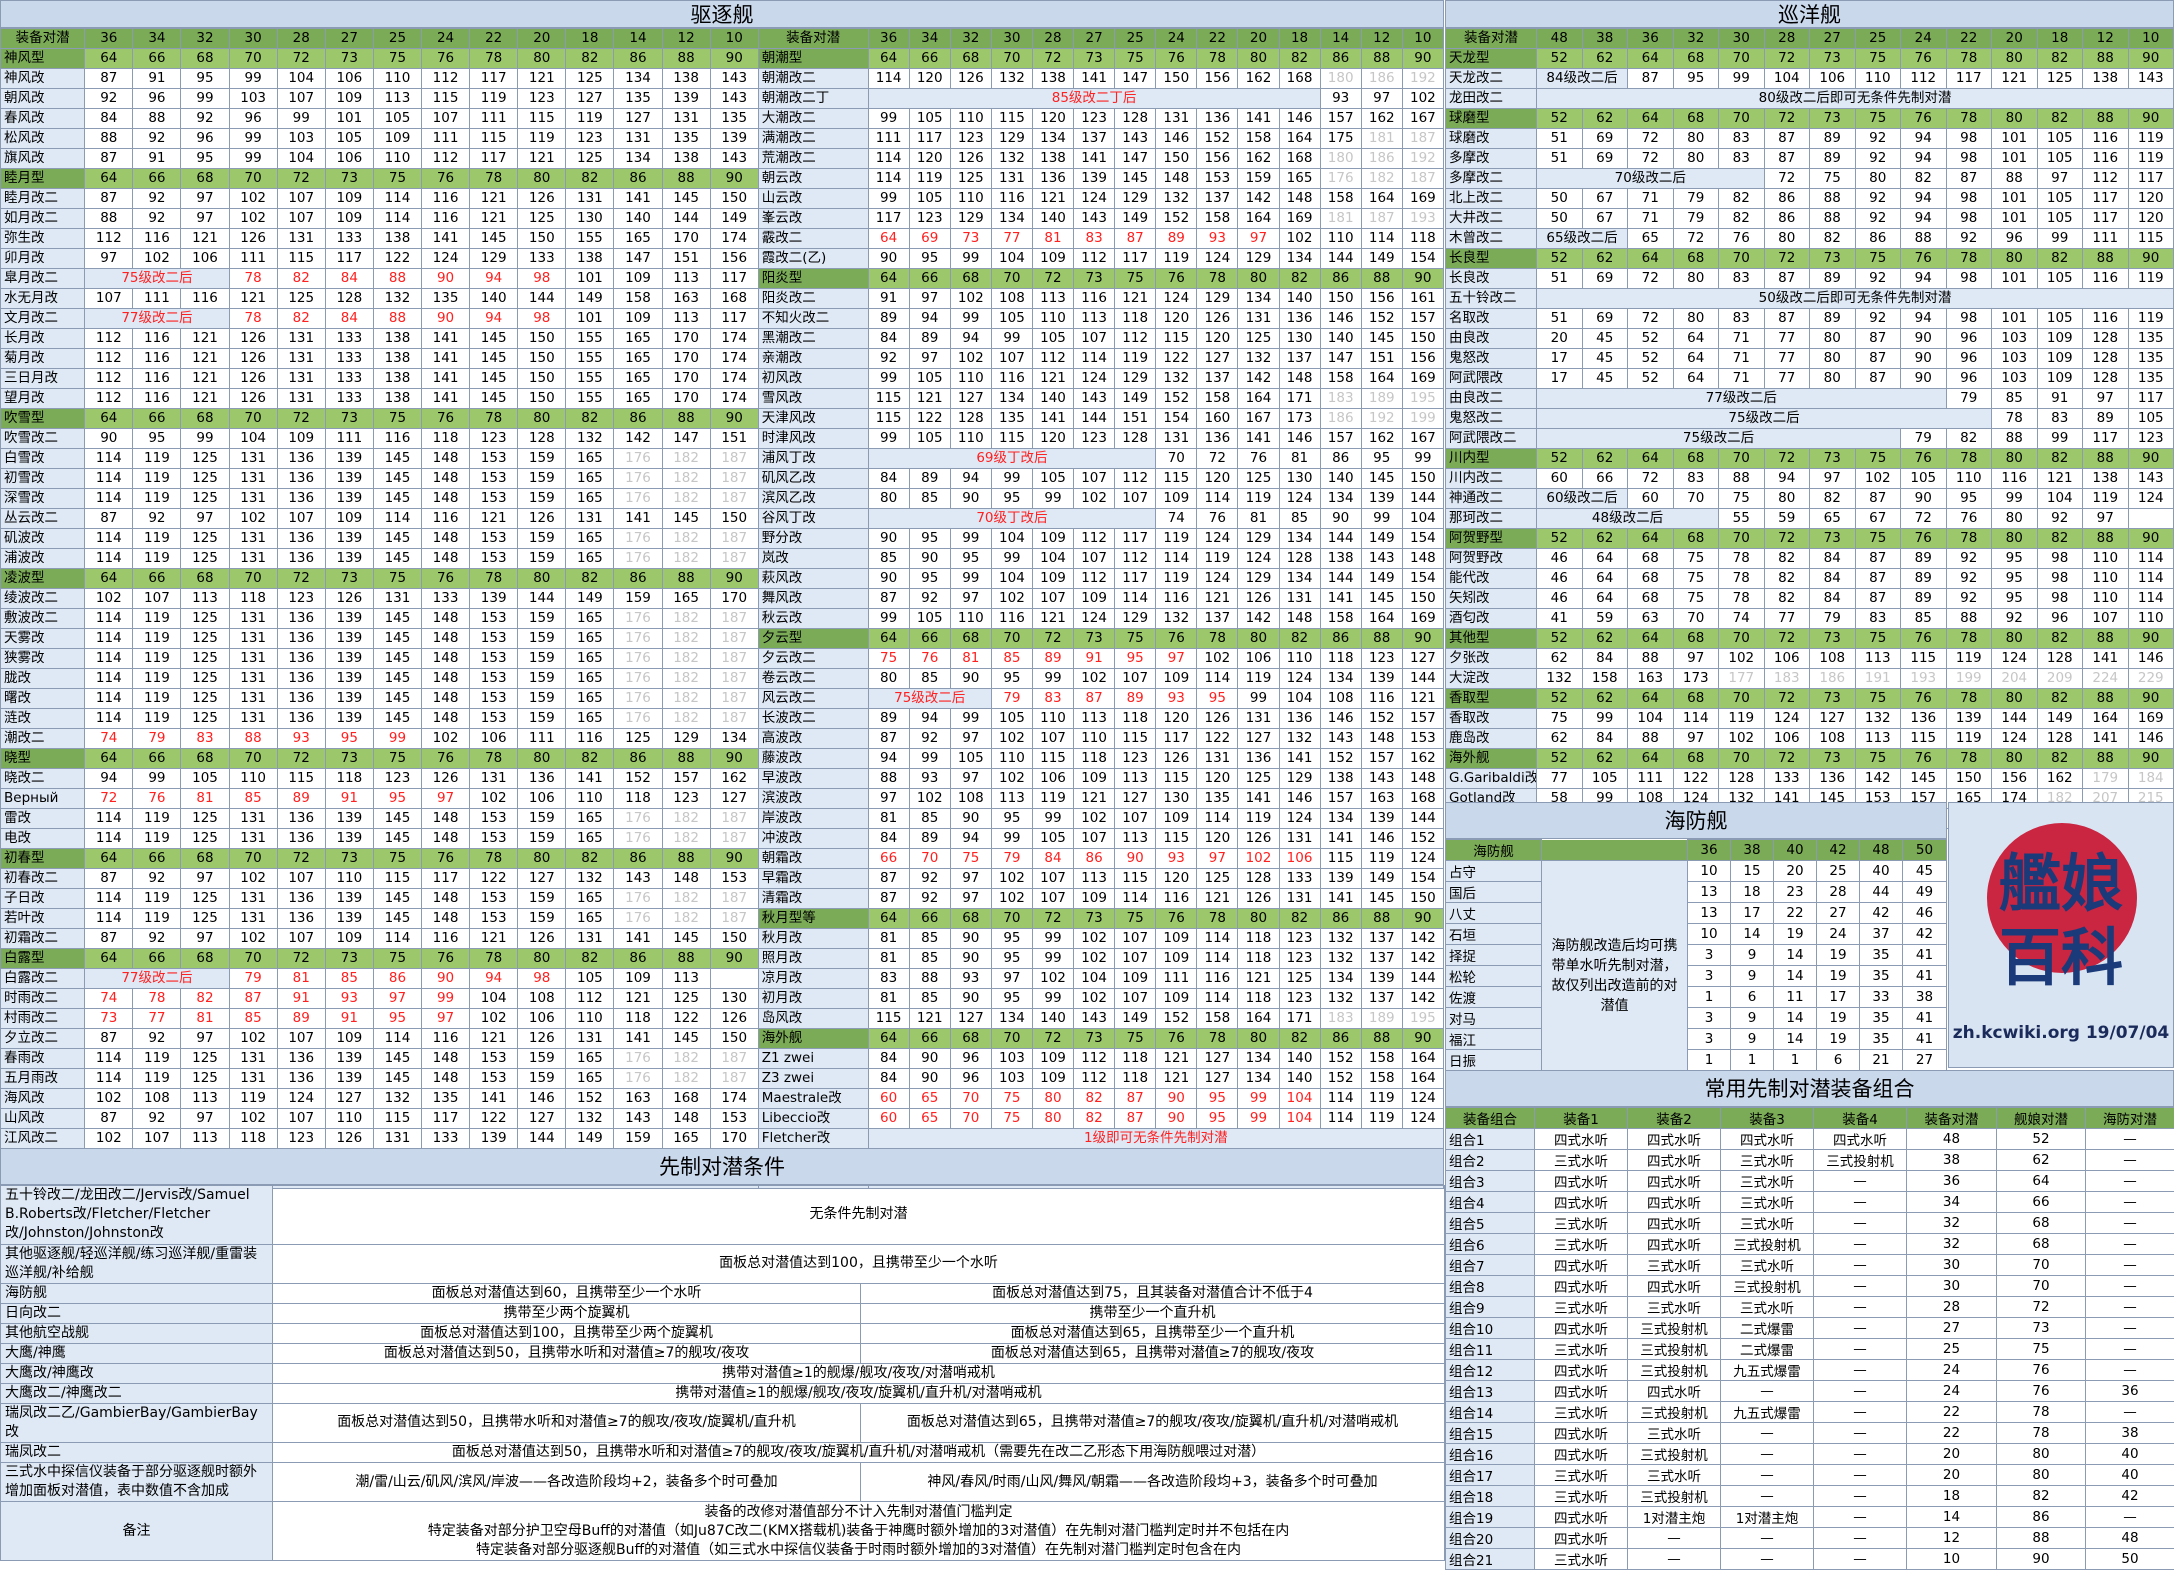  Describe the element at coordinates (2106, 599) in the screenshot. I see `cl-value-cell: 110` at that location.